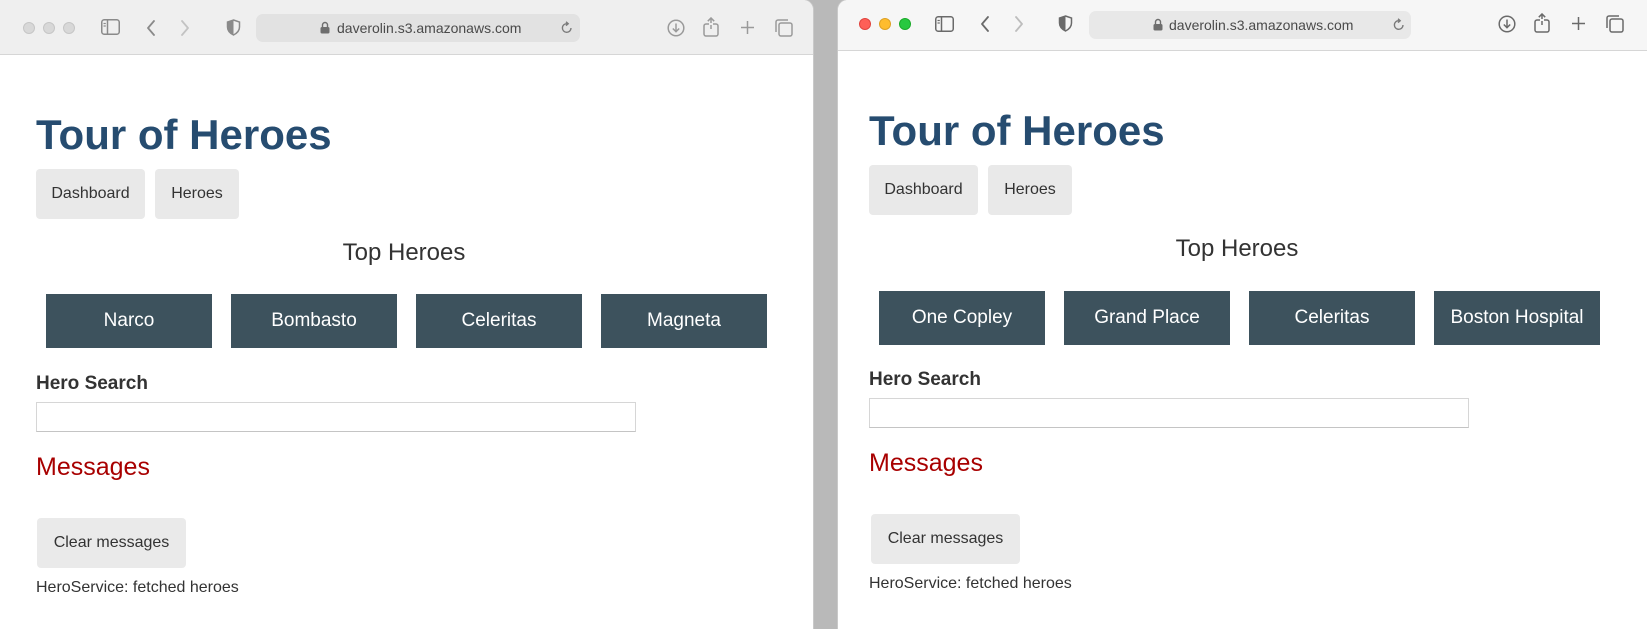  What do you see at coordinates (129, 321) in the screenshot?
I see `hero-tile: Narco` at bounding box center [129, 321].